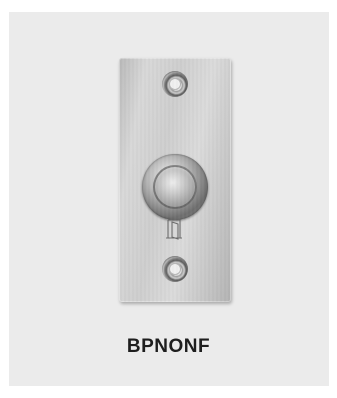 The width and height of the screenshot is (337, 398). What do you see at coordinates (175, 269) in the screenshot?
I see `bottom-mounting-hole` at bounding box center [175, 269].